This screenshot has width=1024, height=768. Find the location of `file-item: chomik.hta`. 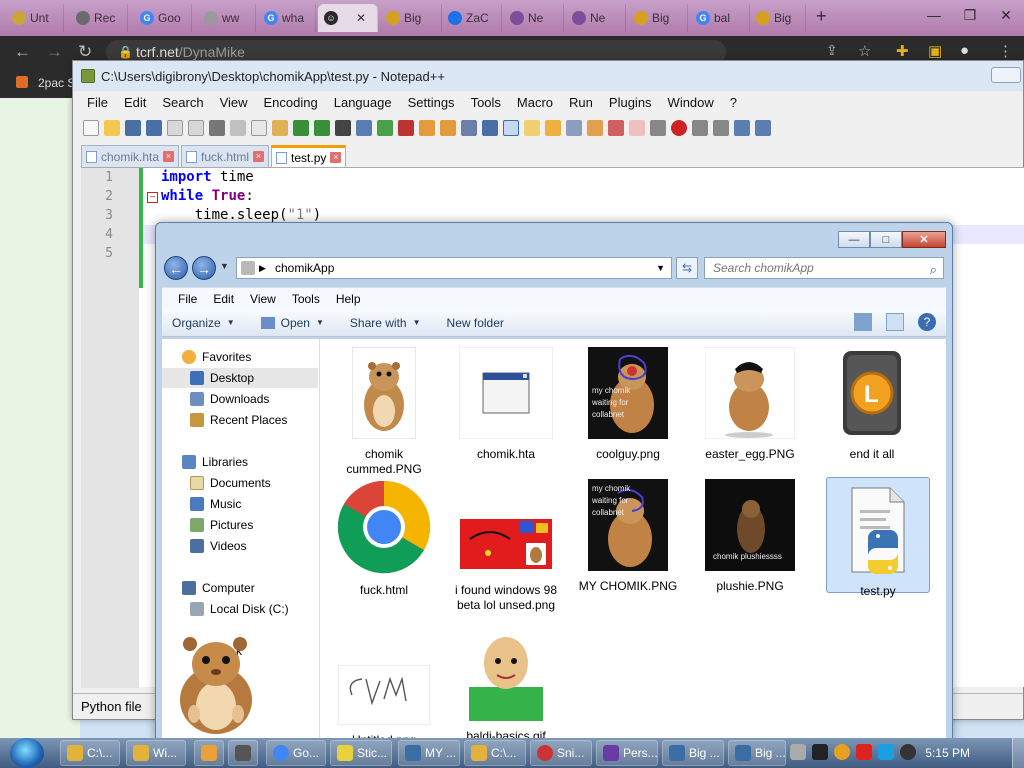

file-item: chomik.hta is located at coordinates (506, 404).